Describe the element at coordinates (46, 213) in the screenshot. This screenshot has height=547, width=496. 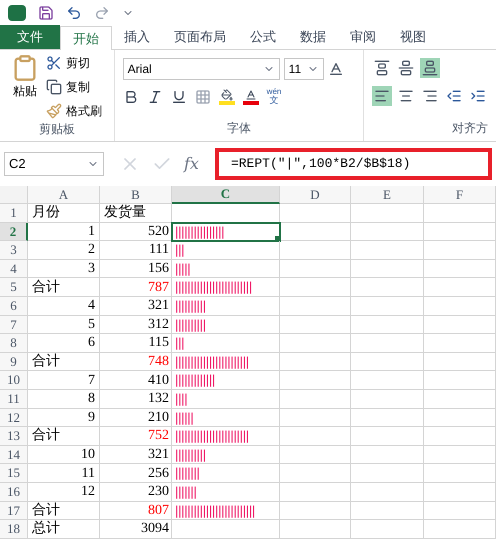
I see `table-cell: 月份` at that location.